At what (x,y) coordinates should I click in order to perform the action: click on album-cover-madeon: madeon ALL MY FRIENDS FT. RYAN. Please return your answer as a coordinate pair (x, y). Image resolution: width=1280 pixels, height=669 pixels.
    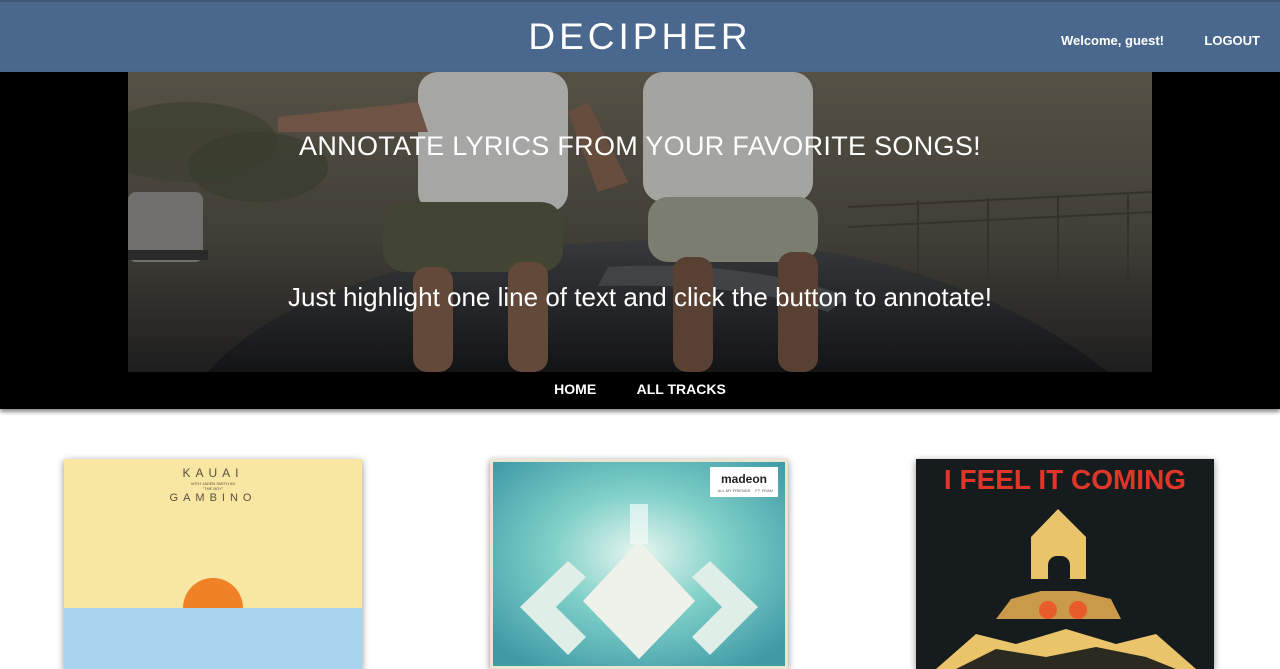
    Looking at the image, I should click on (639, 564).